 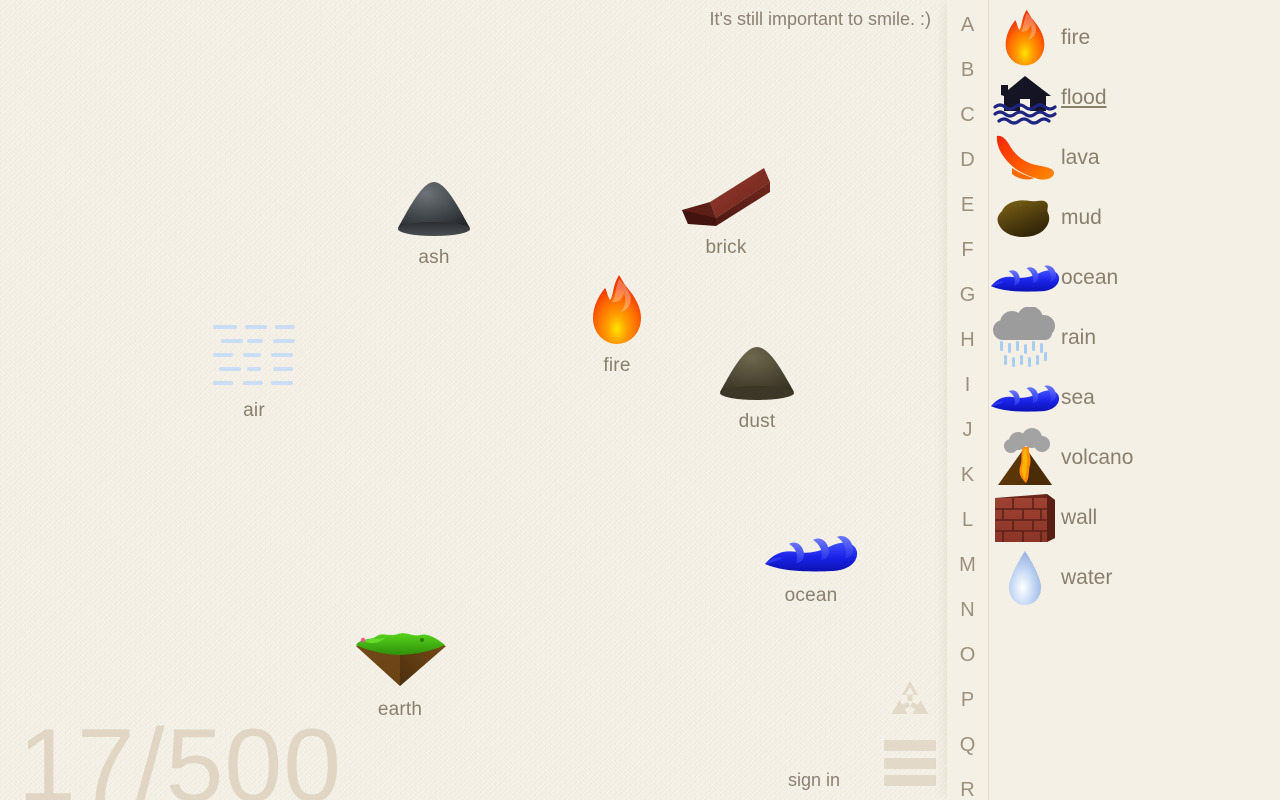 I want to click on library-item-fire: fire, so click(x=1134, y=38).